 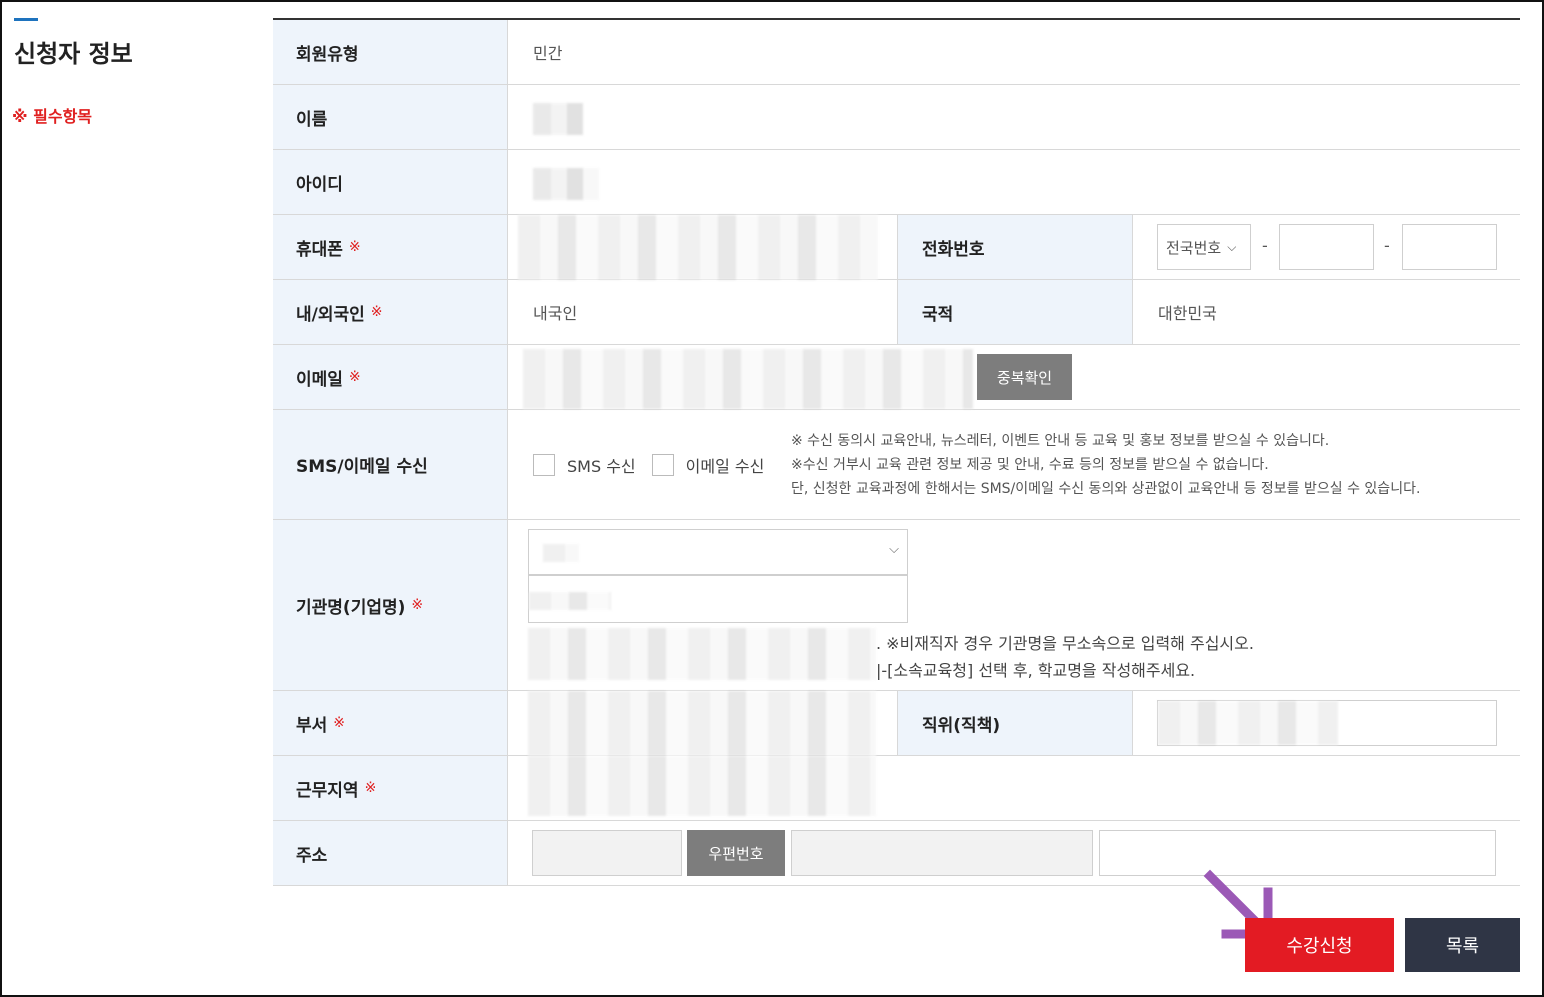 I want to click on organization-label: 기관명(기업명) ※, so click(x=390, y=605).